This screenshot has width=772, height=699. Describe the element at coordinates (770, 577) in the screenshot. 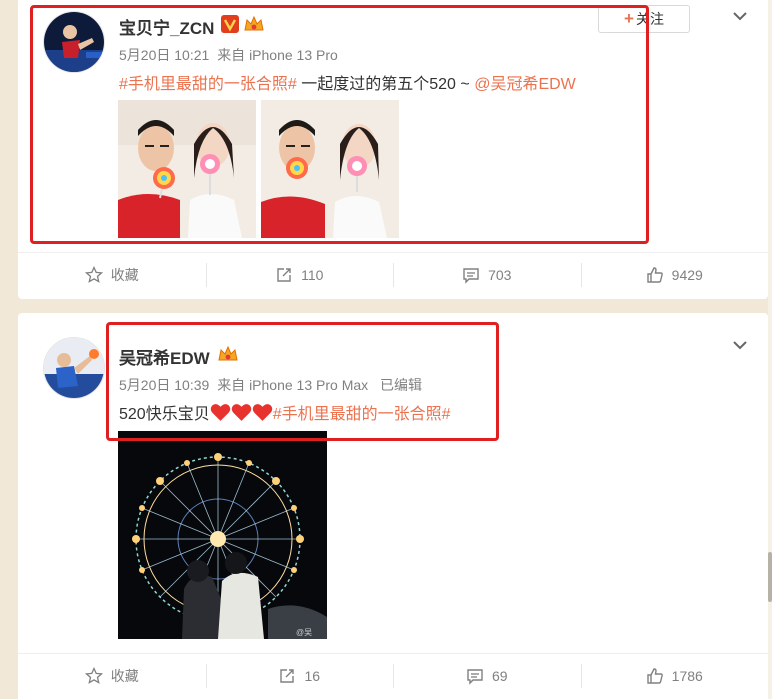

I see `scrollbar-thumb` at that location.